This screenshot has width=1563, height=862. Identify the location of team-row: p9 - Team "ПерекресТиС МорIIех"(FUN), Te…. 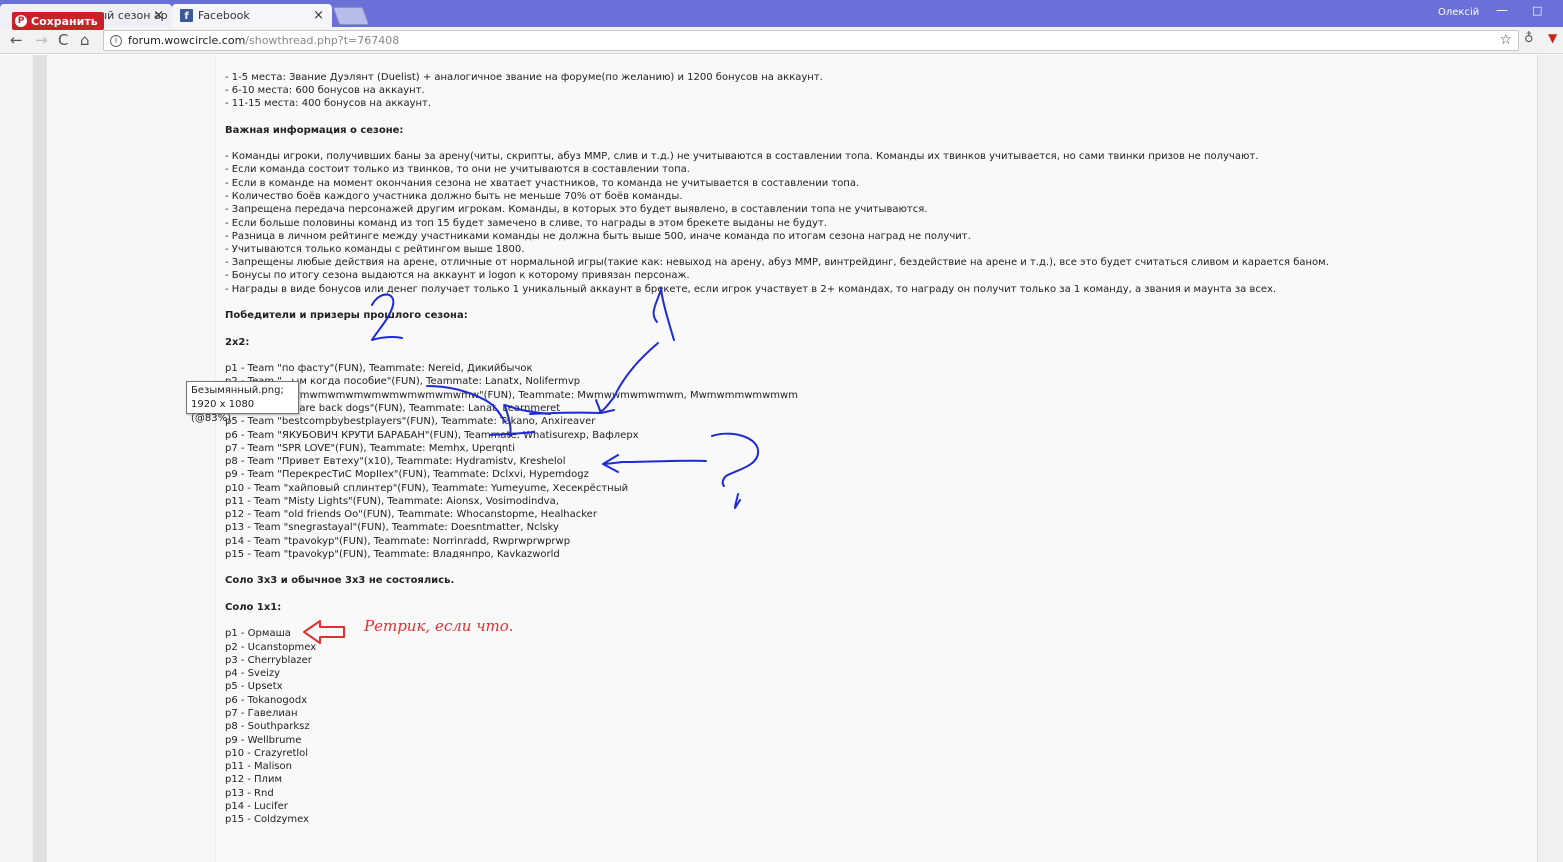
(407, 474).